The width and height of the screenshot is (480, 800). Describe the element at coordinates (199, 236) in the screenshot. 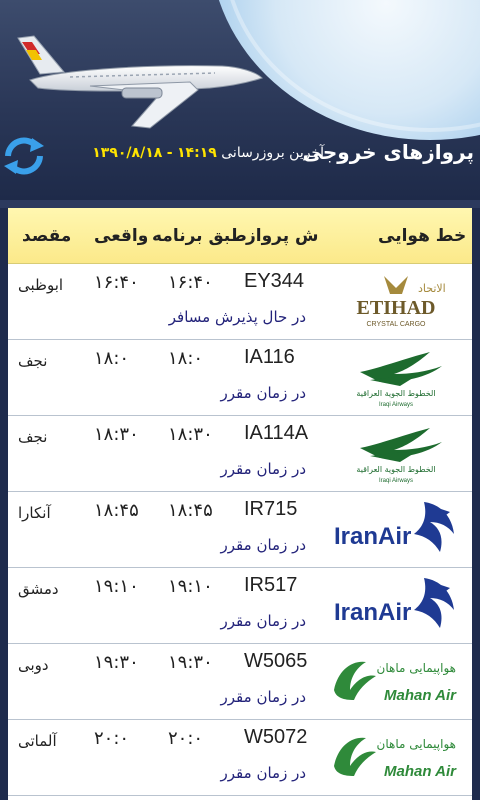

I see `col-scheduled: طبق برنامه` at that location.